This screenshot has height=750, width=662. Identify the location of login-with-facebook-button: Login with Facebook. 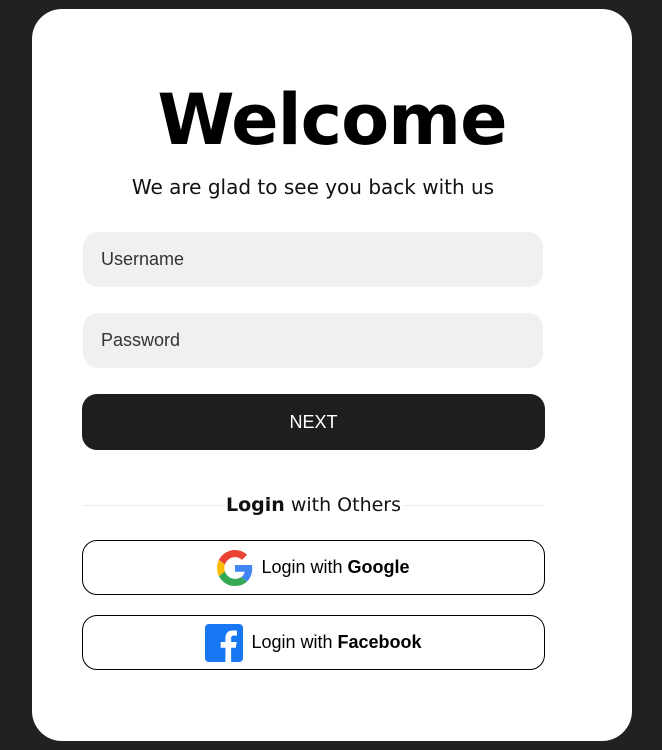
(313, 642).